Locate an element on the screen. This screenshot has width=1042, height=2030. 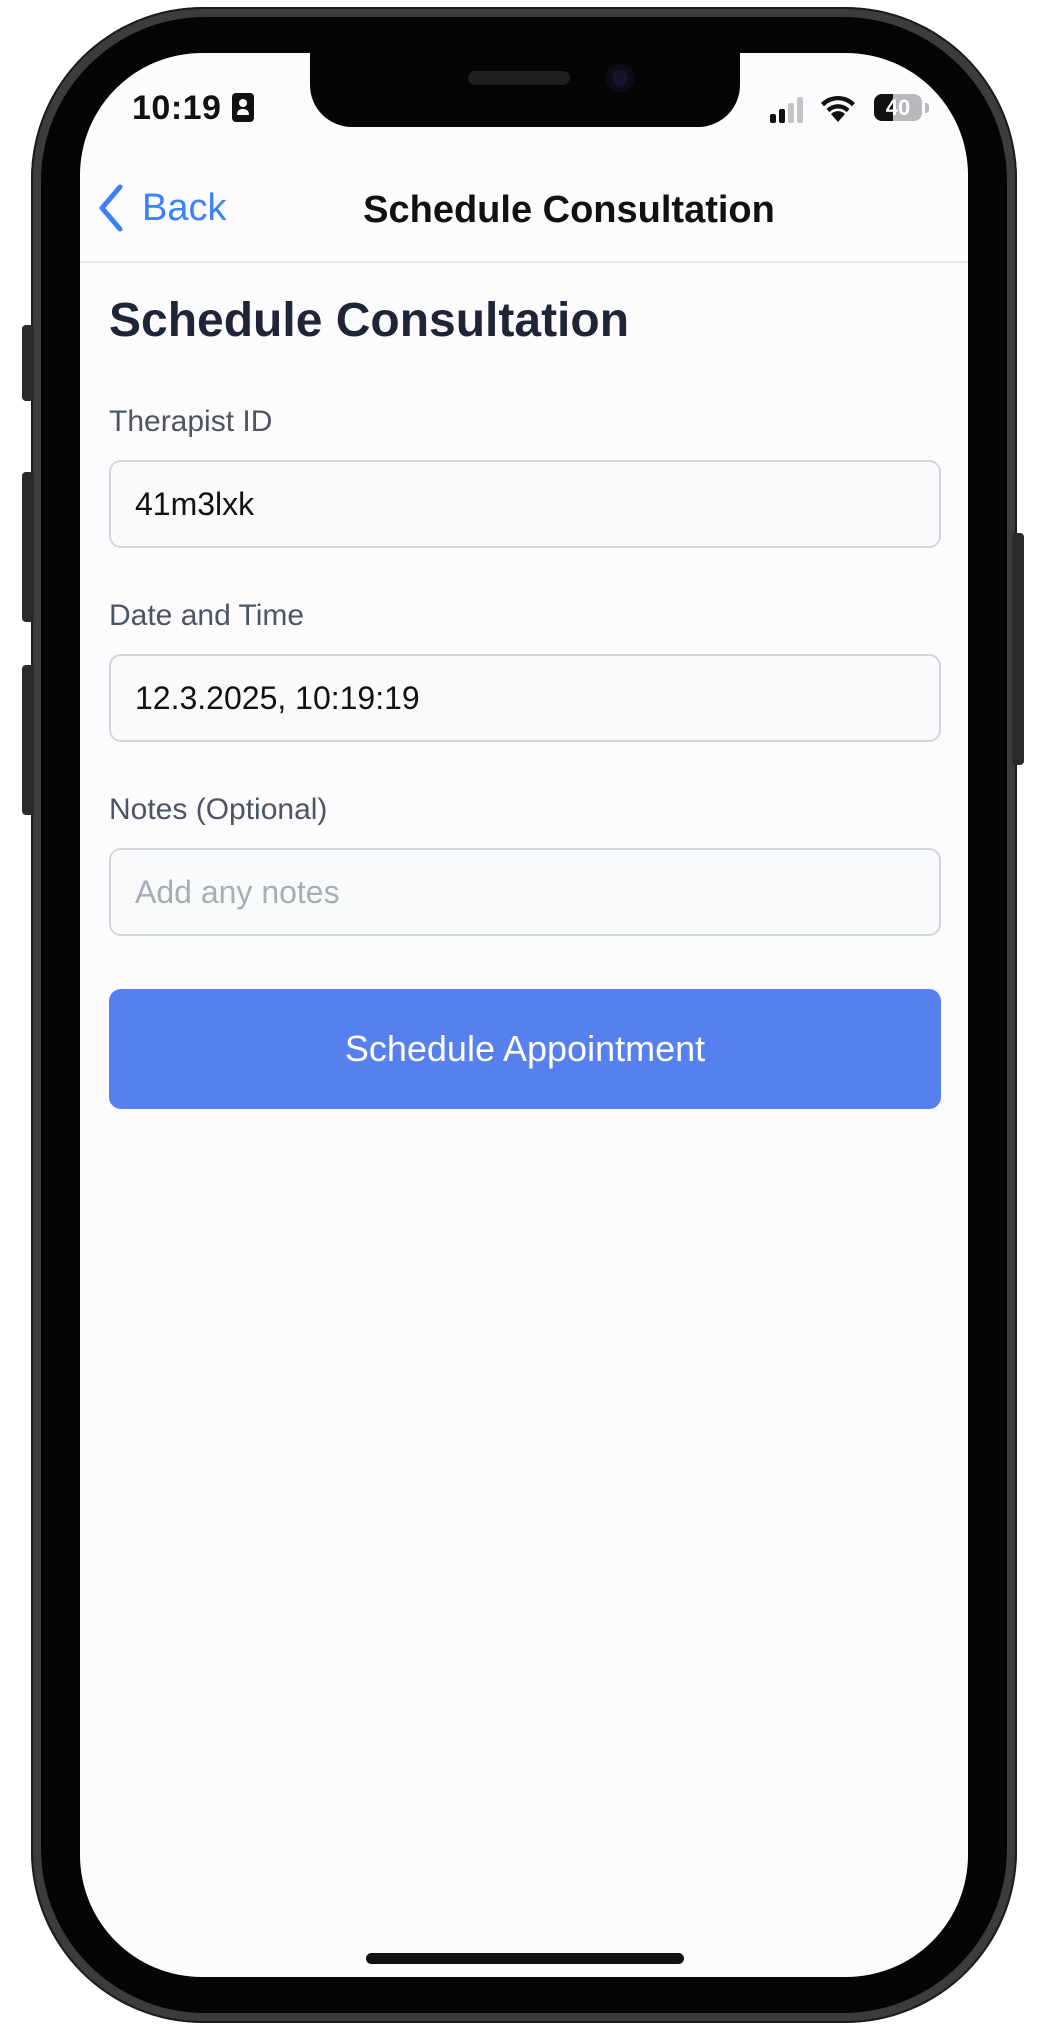
wifi-icon is located at coordinates (838, 108).